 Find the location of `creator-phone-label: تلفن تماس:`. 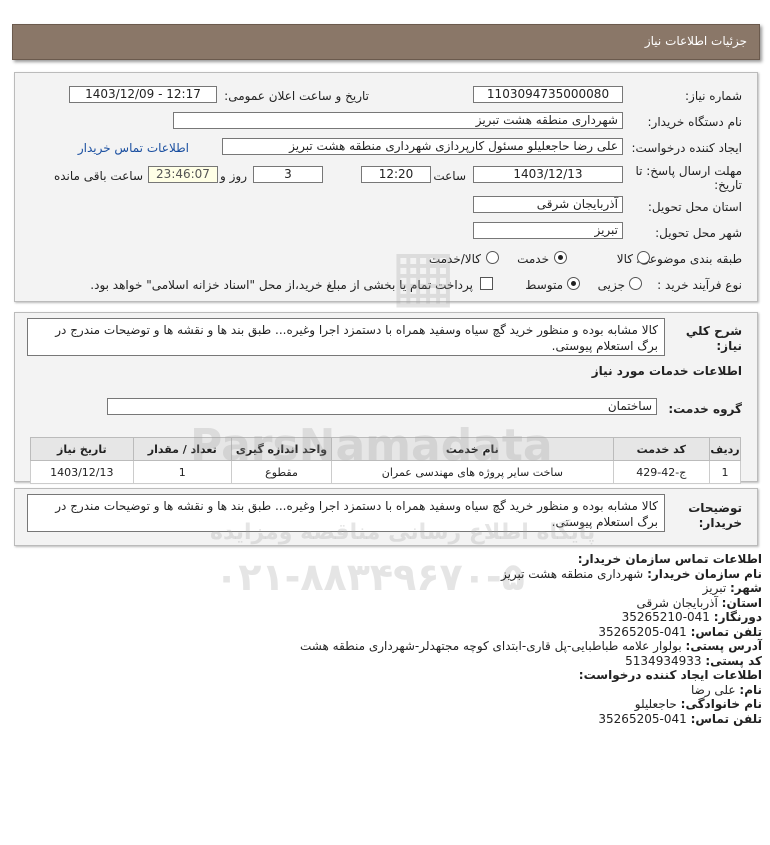

creator-phone-label: تلفن تماس: is located at coordinates (726, 718).